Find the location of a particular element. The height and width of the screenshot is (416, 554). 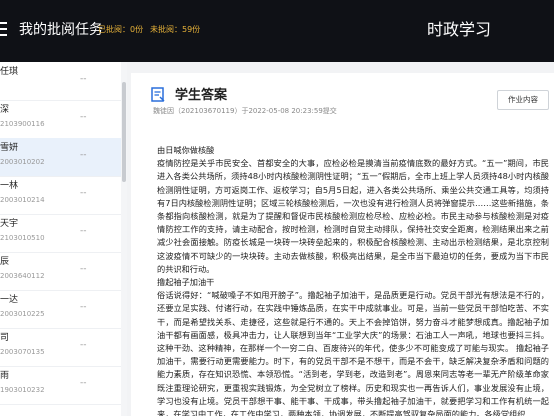

student-id: 2003640112 is located at coordinates (22, 276).